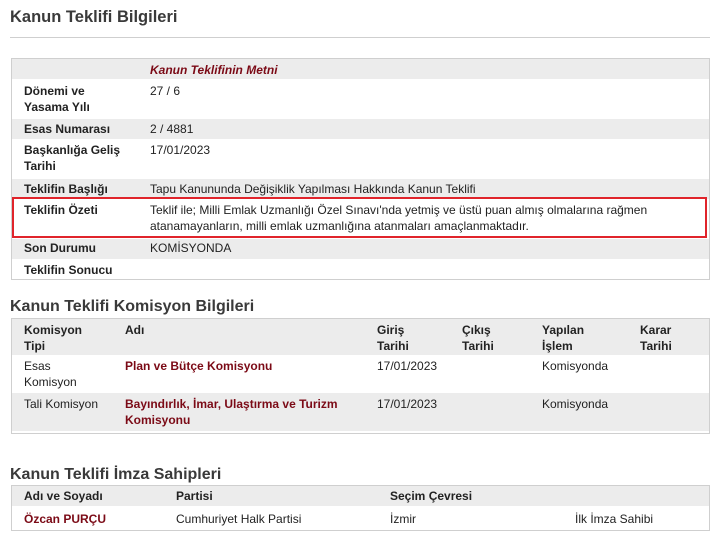 The width and height of the screenshot is (718, 556). I want to click on col-in-header-l2: Tarihi, so click(393, 346).